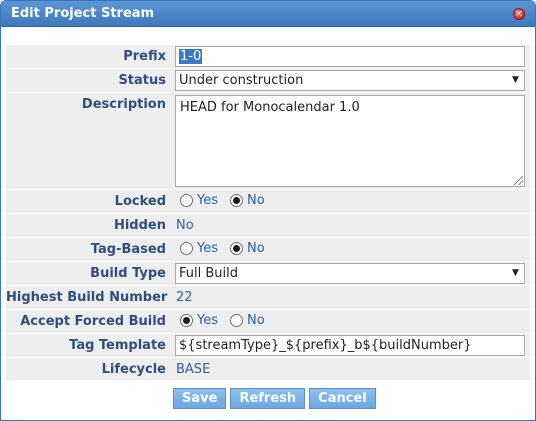  Describe the element at coordinates (228, 320) in the screenshot. I see `accept-forced-build-radio-group: Yes No` at that location.